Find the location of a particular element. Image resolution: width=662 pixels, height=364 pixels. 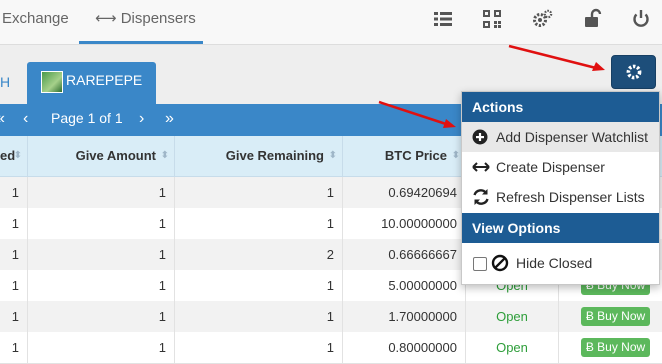

active-tab-indicator is located at coordinates (141, 42).